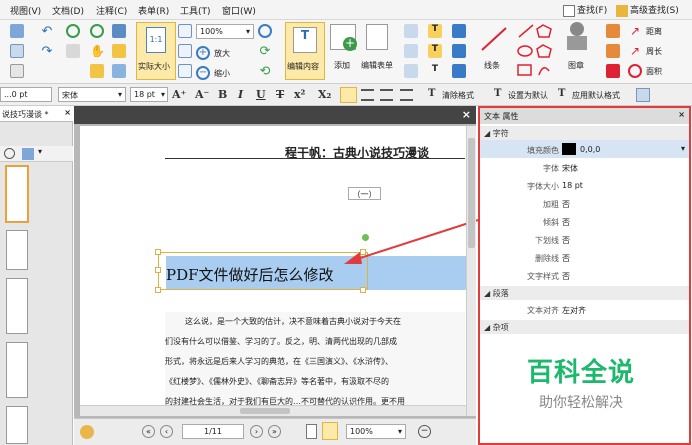 Image resolution: width=692 pixels, height=445 pixels. Describe the element at coordinates (68, 10) in the screenshot. I see `menu-document: 文档(D)` at that location.